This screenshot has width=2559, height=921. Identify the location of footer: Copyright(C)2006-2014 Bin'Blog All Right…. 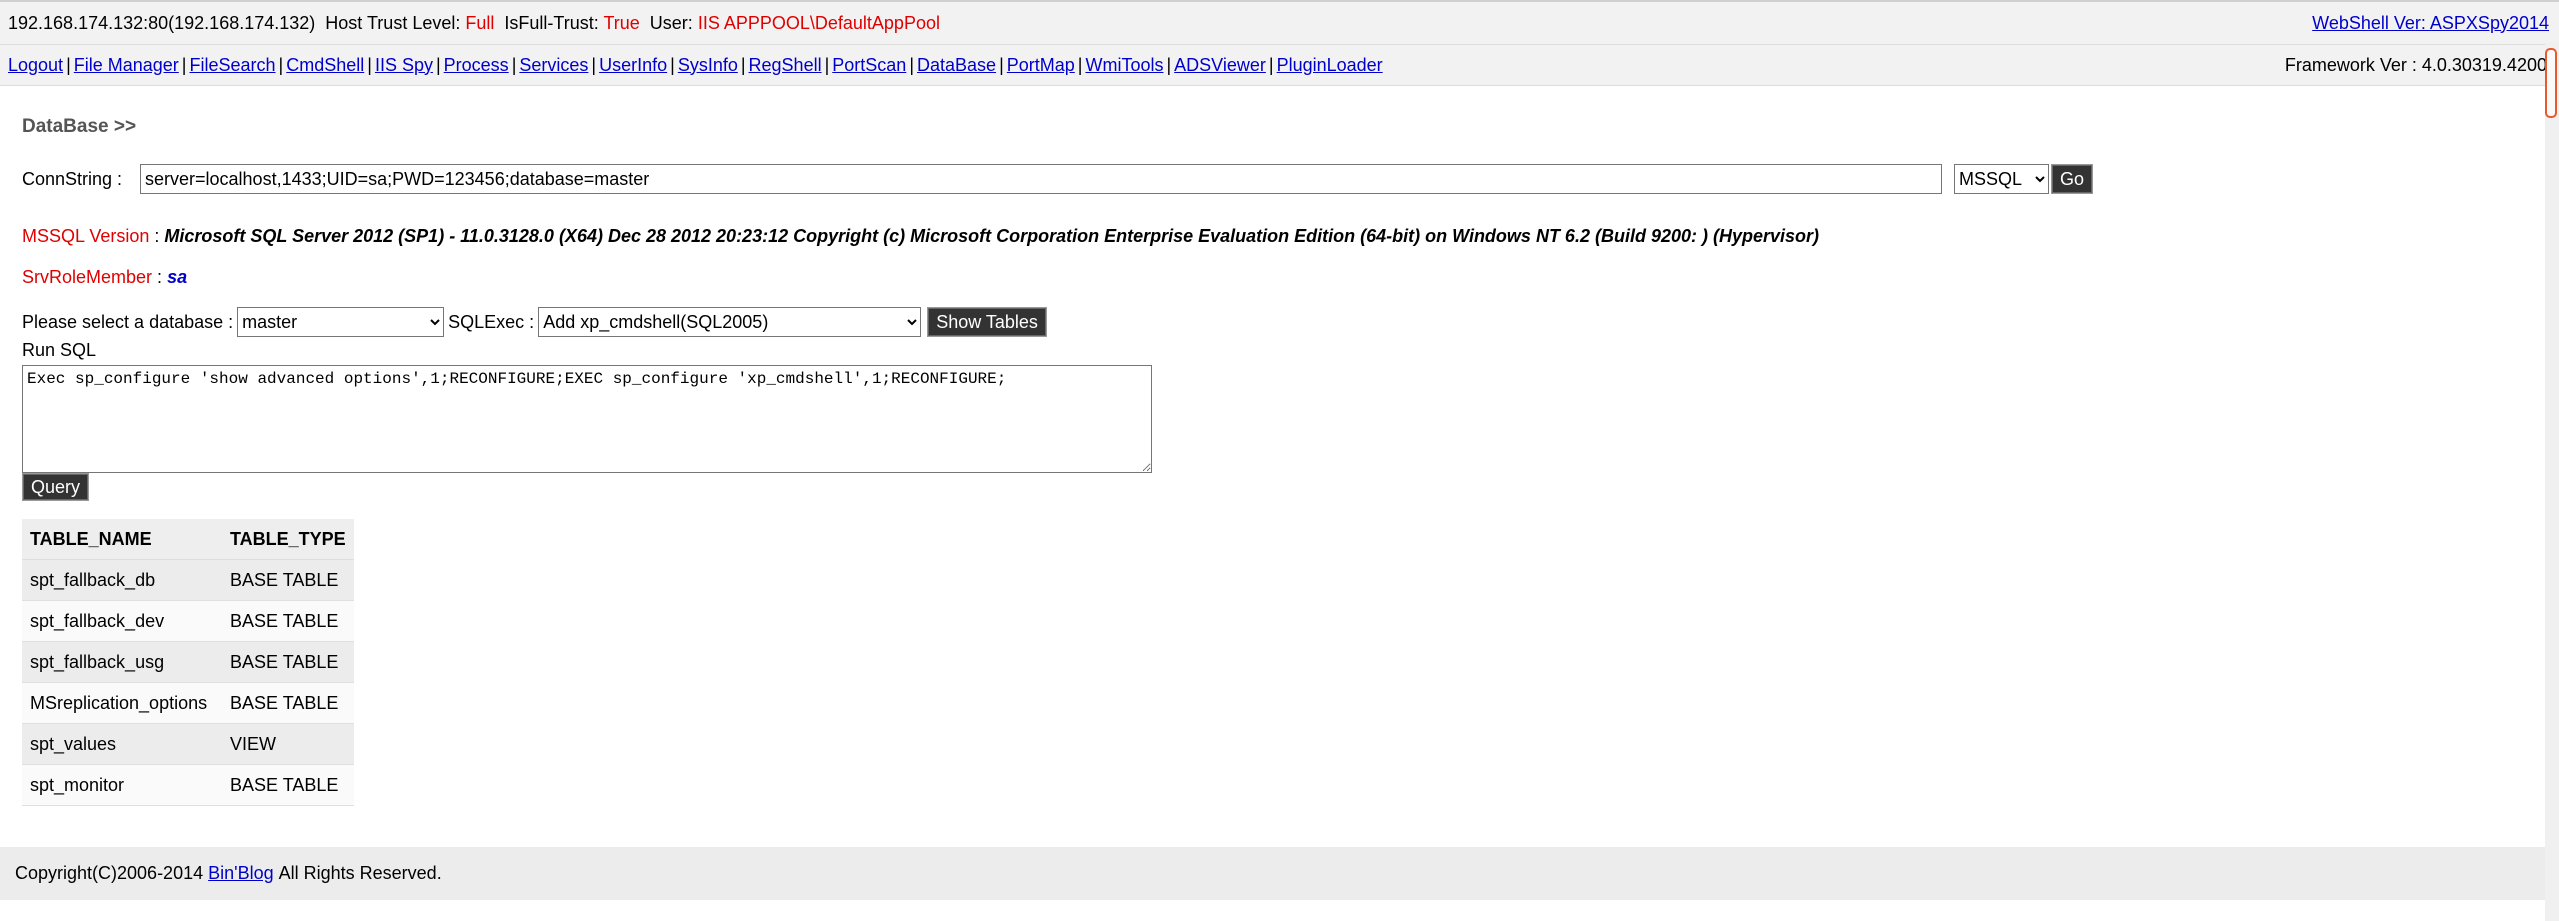
(1272, 873).